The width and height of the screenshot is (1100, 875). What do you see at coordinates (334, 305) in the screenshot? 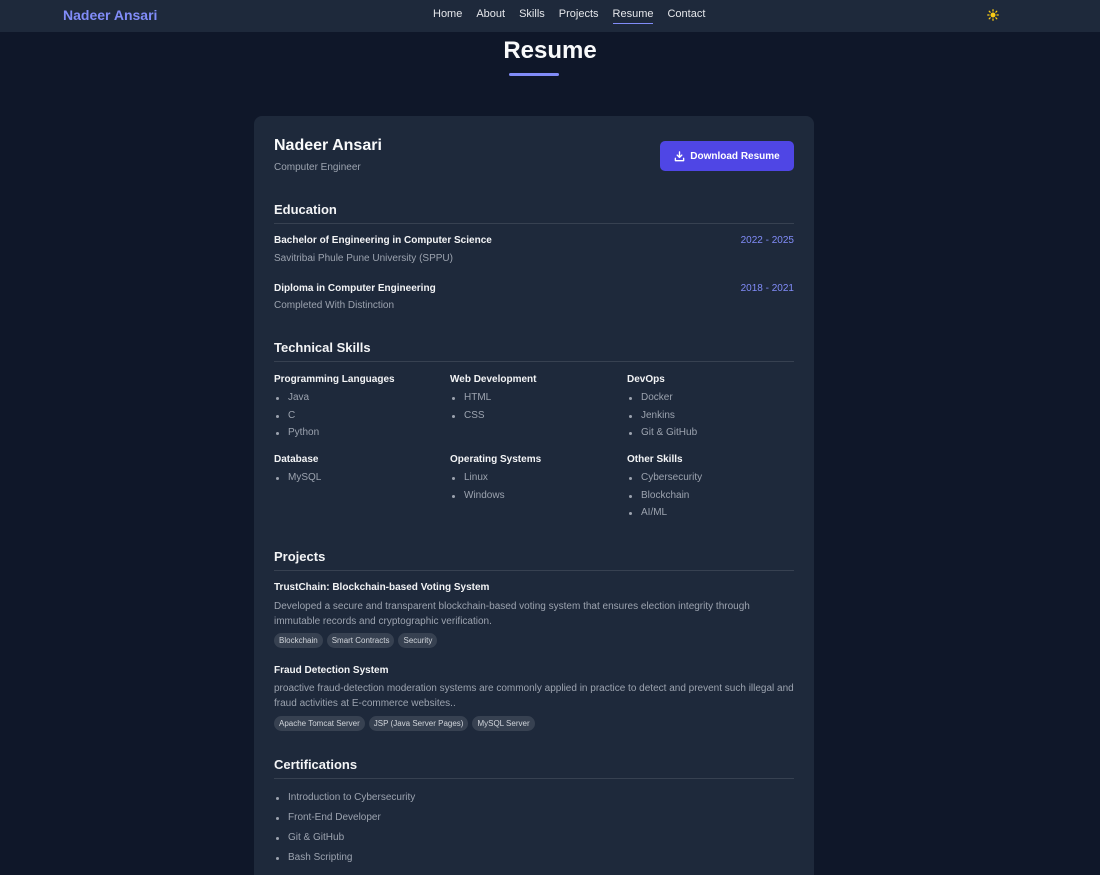
I see `education-school: Completed With Distinction` at bounding box center [334, 305].